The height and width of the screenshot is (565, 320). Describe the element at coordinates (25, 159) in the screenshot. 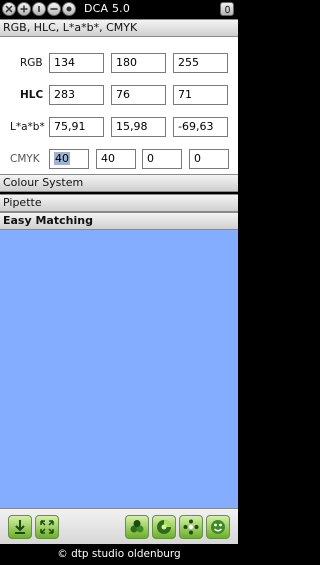

I see `cmyk-label: CMYK` at that location.